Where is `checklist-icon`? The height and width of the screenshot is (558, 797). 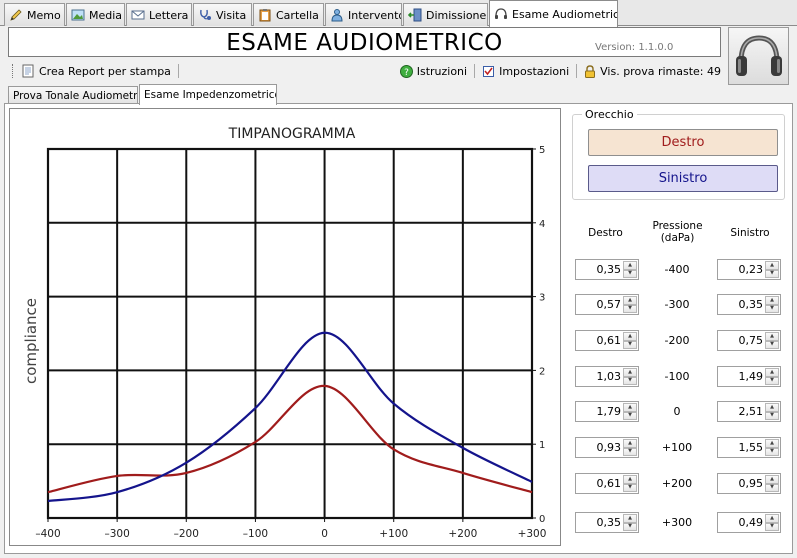
checklist-icon is located at coordinates (489, 71).